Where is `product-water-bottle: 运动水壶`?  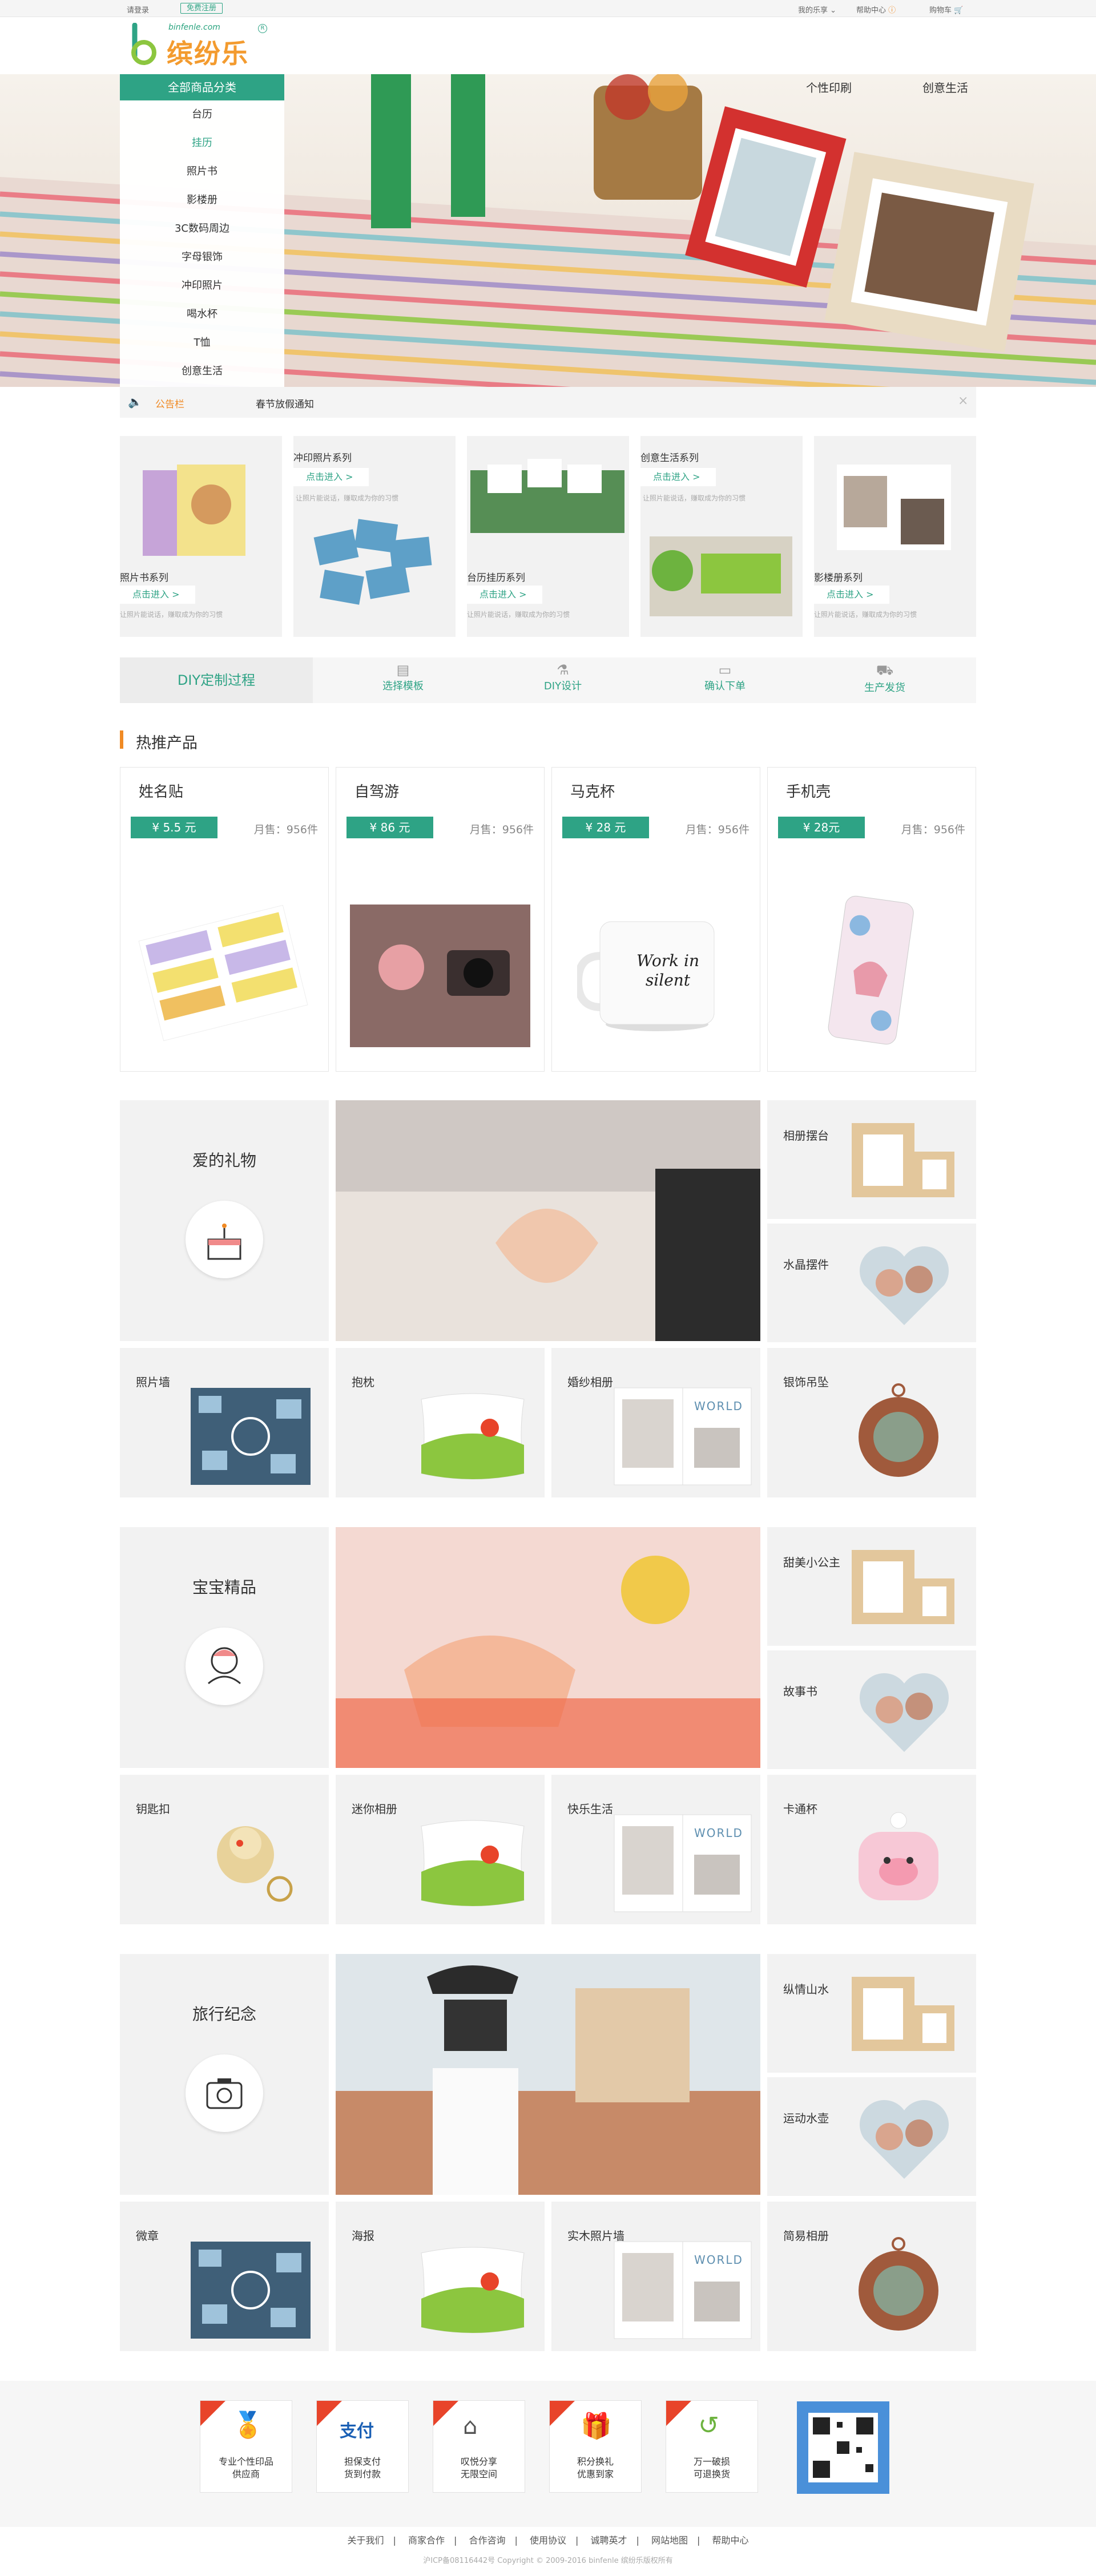 product-water-bottle: 运动水壶 is located at coordinates (871, 2136).